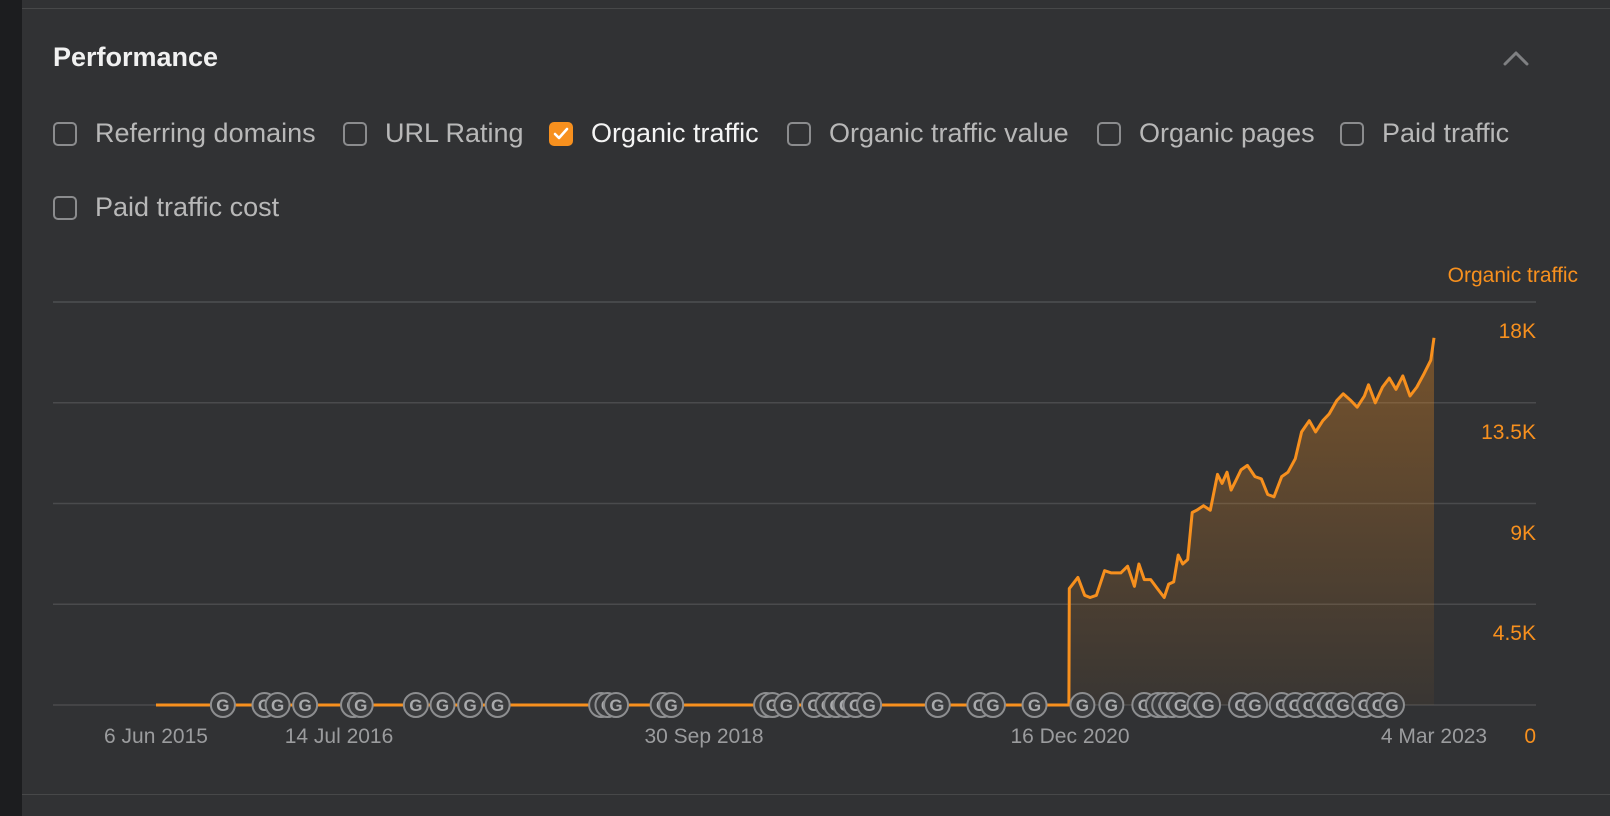 The height and width of the screenshot is (816, 1610). I want to click on y-tick-label: 18K, so click(1517, 331).